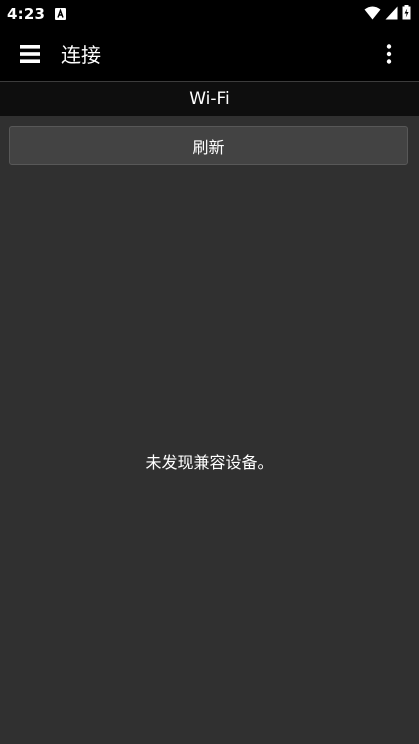 Image resolution: width=419 pixels, height=744 pixels. Describe the element at coordinates (26, 14) in the screenshot. I see `status-time: 4:23` at that location.